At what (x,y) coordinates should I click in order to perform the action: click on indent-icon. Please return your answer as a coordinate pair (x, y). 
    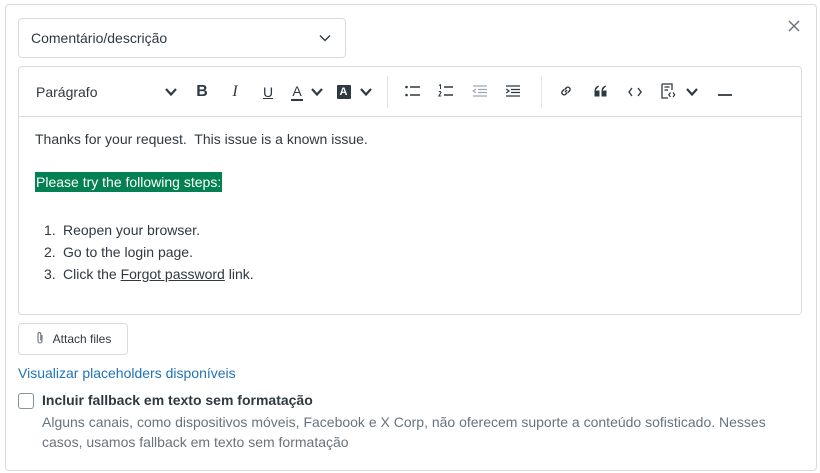
    Looking at the image, I should click on (513, 92).